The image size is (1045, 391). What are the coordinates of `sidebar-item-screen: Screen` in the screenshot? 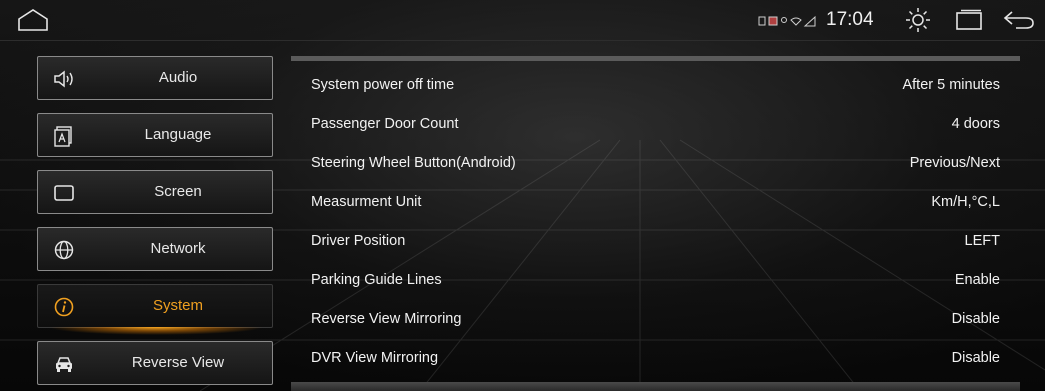 It's located at (155, 192).